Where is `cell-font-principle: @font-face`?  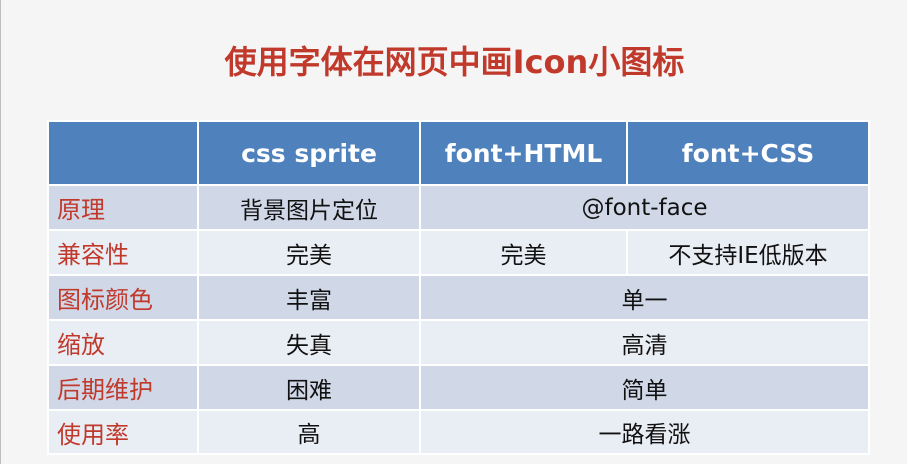
cell-font-principle: @font-face is located at coordinates (644, 207).